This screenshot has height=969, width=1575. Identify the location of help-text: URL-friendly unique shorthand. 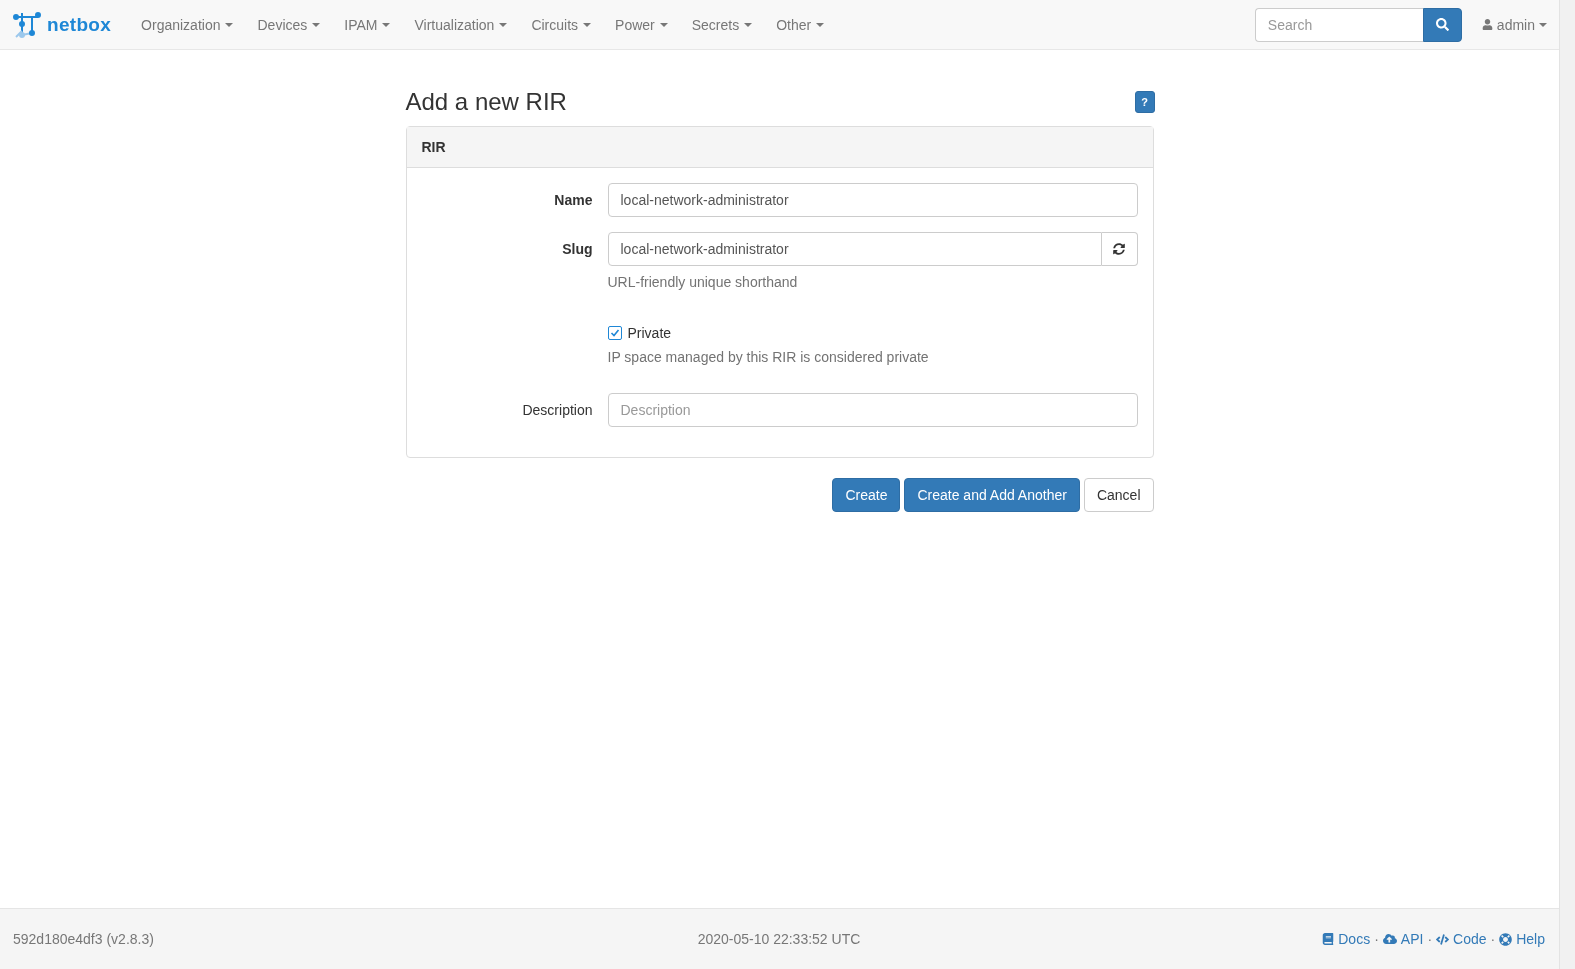
(703, 282).